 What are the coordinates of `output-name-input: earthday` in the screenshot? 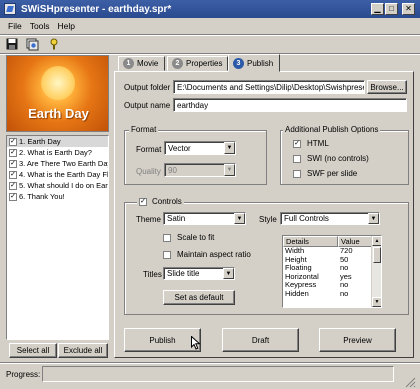 It's located at (290, 105).